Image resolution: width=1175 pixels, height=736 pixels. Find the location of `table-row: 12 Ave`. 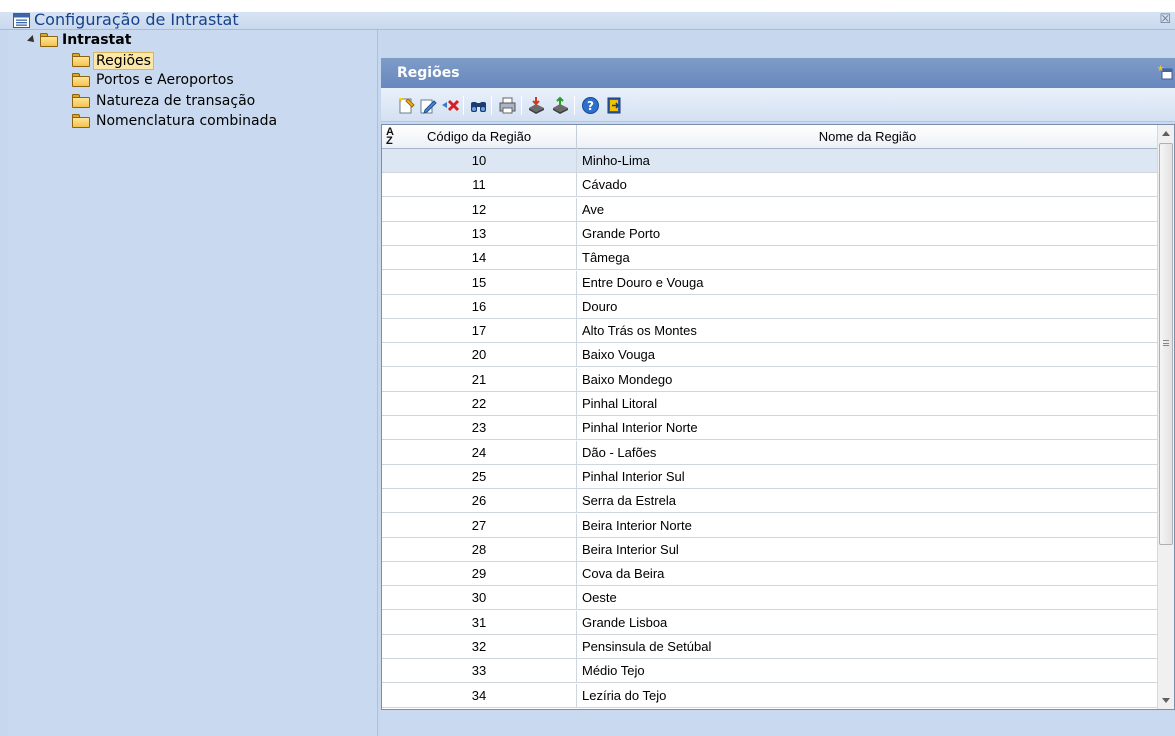

table-row: 12 Ave is located at coordinates (770, 209).